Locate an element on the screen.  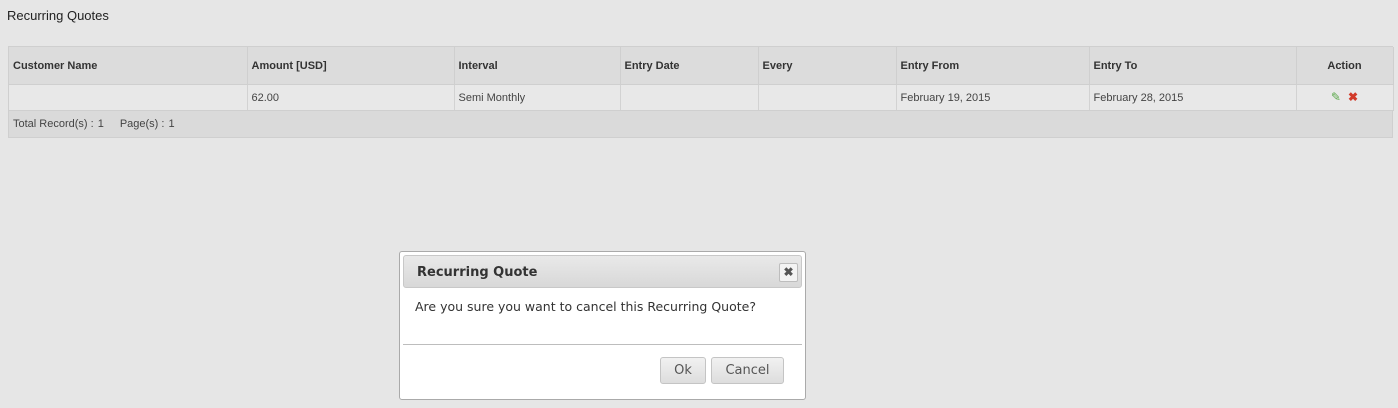
dialog-title: Recurring Quote is located at coordinates (477, 272).